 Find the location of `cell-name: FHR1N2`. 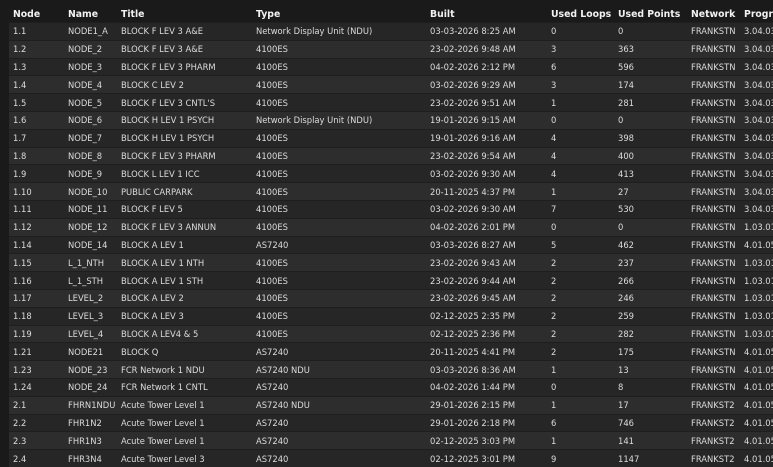

cell-name: FHR1N2 is located at coordinates (90, 422).